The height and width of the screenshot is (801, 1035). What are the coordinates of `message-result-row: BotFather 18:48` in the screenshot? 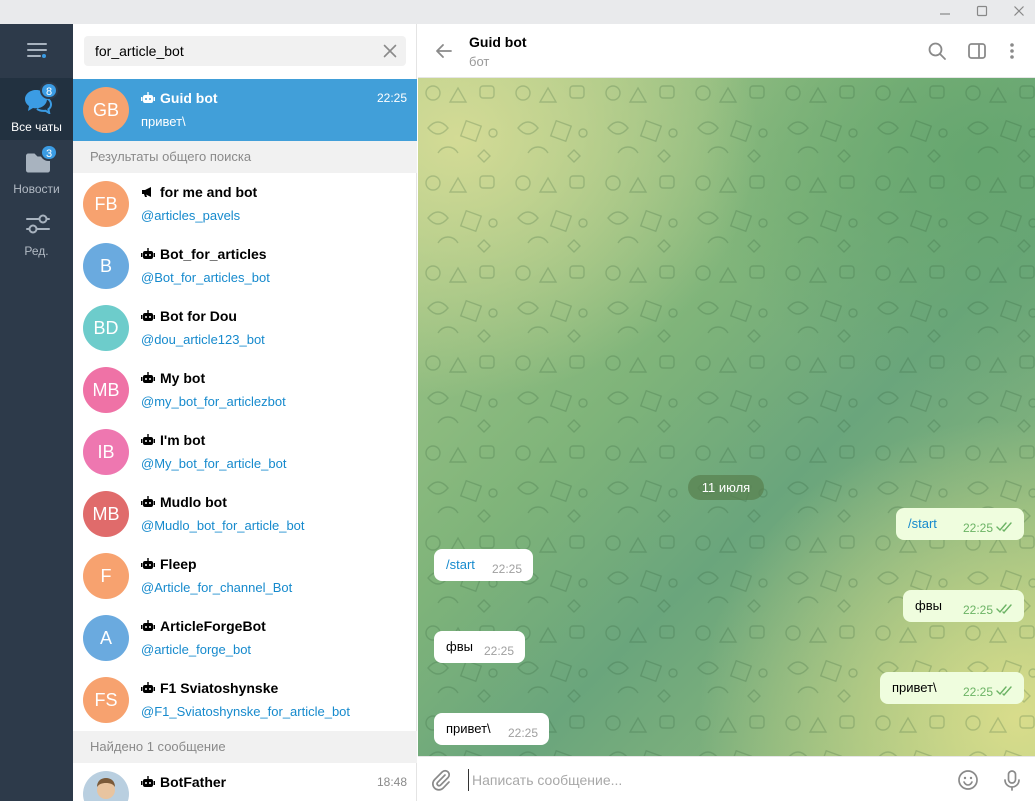 It's located at (245, 782).